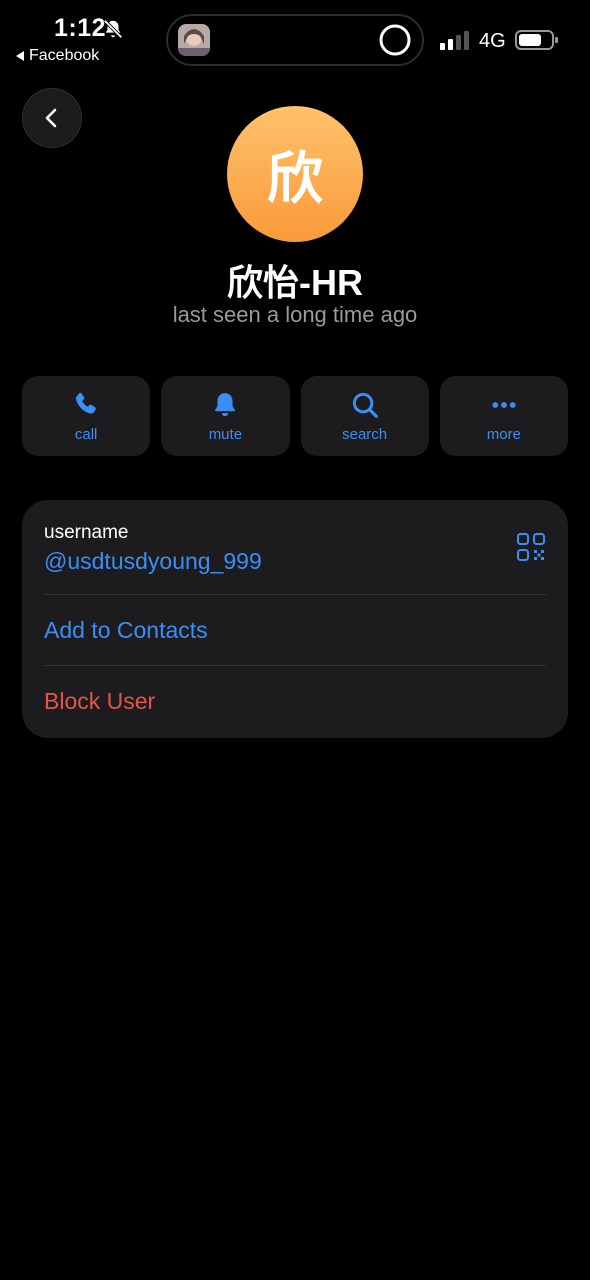 The width and height of the screenshot is (590, 1280). I want to click on back-app-label: Facebook, so click(64, 55).